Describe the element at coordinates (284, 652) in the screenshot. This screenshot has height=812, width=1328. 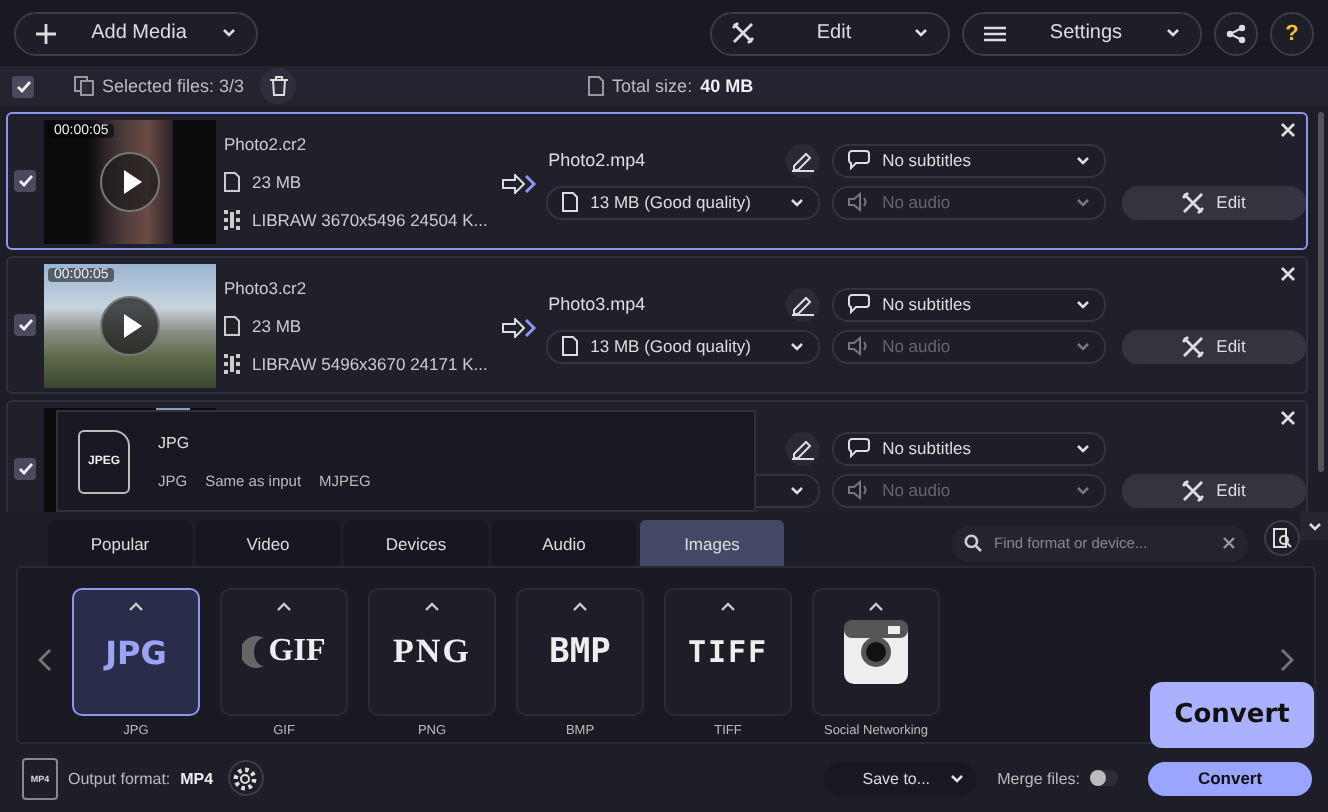
I see `format-tile: GIF` at that location.